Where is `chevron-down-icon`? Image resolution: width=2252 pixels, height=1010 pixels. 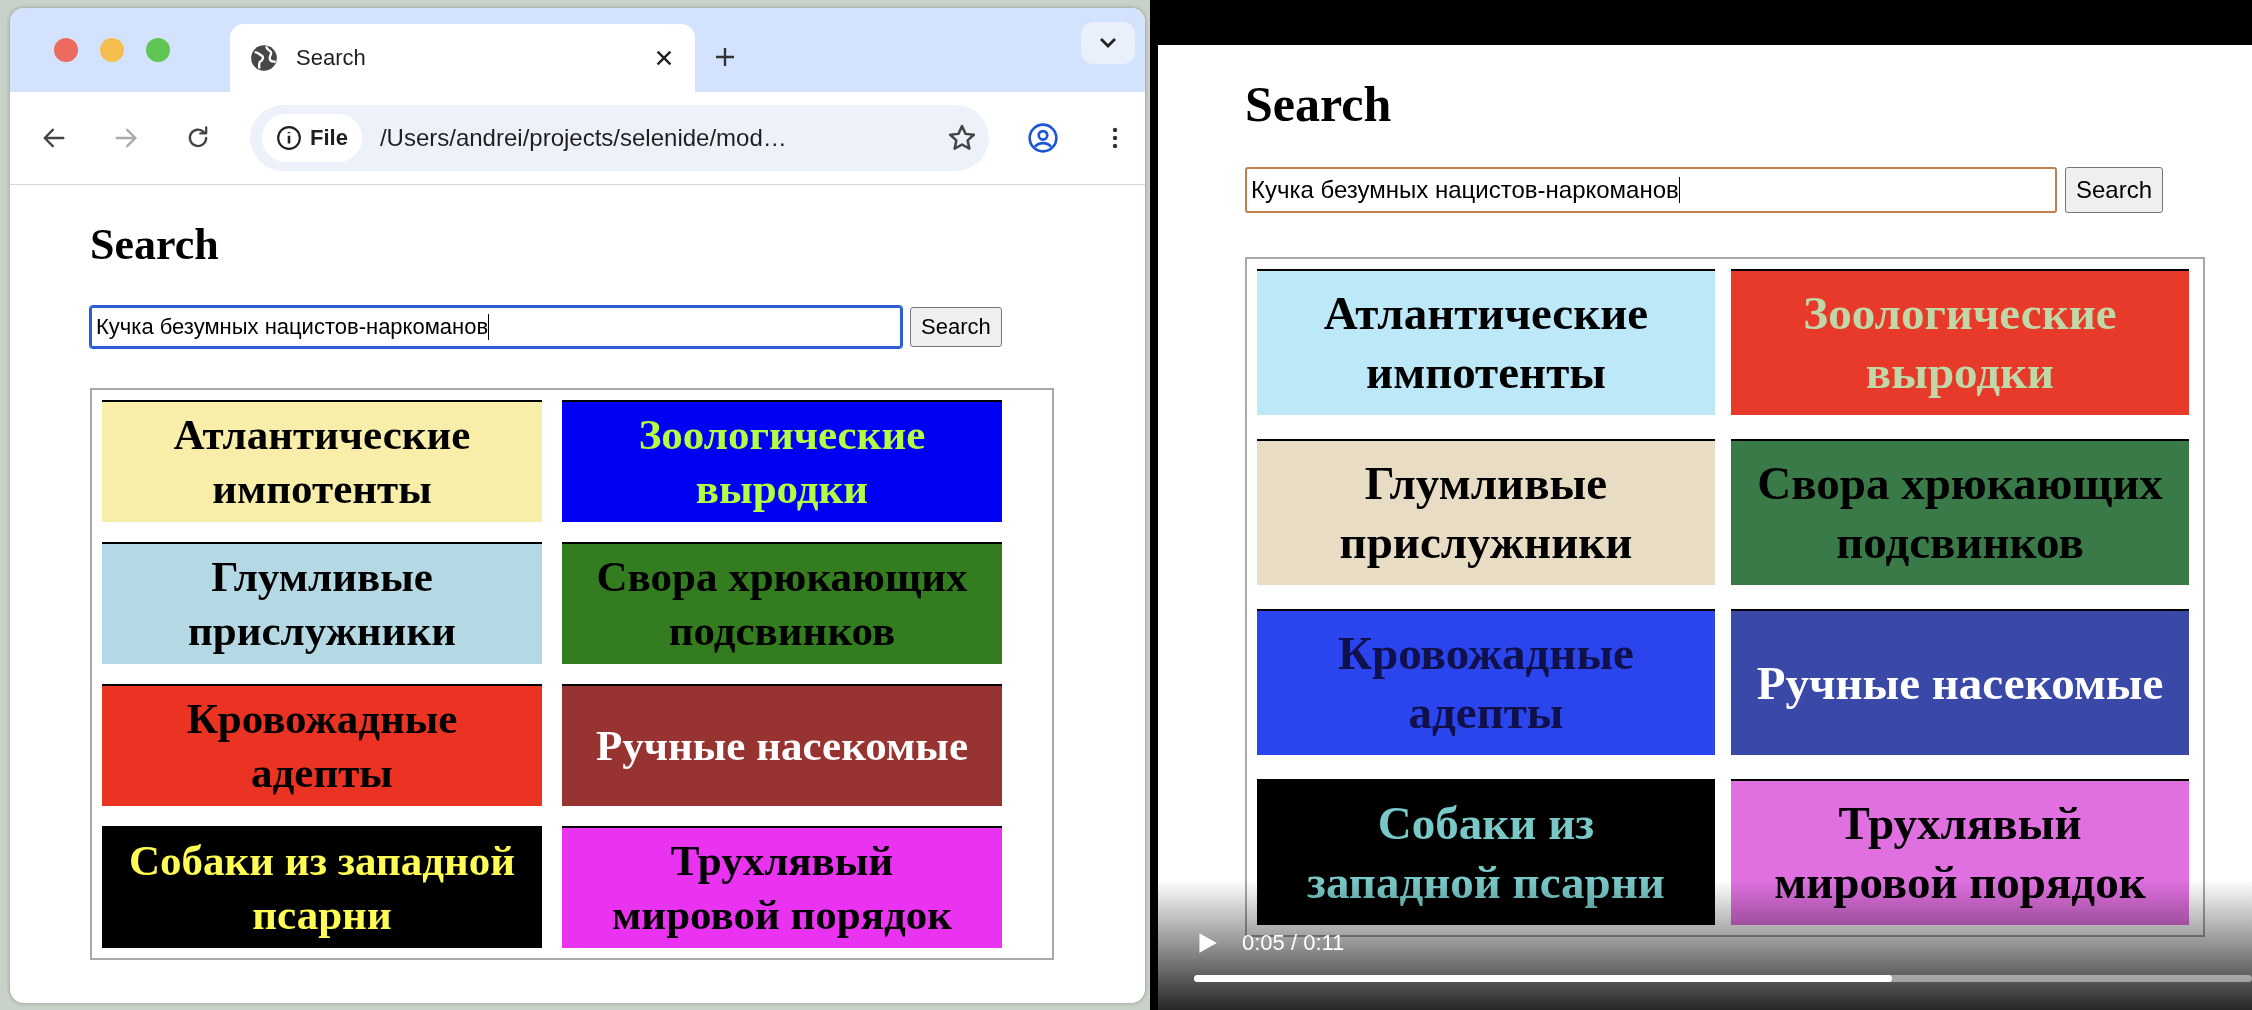 chevron-down-icon is located at coordinates (1108, 43).